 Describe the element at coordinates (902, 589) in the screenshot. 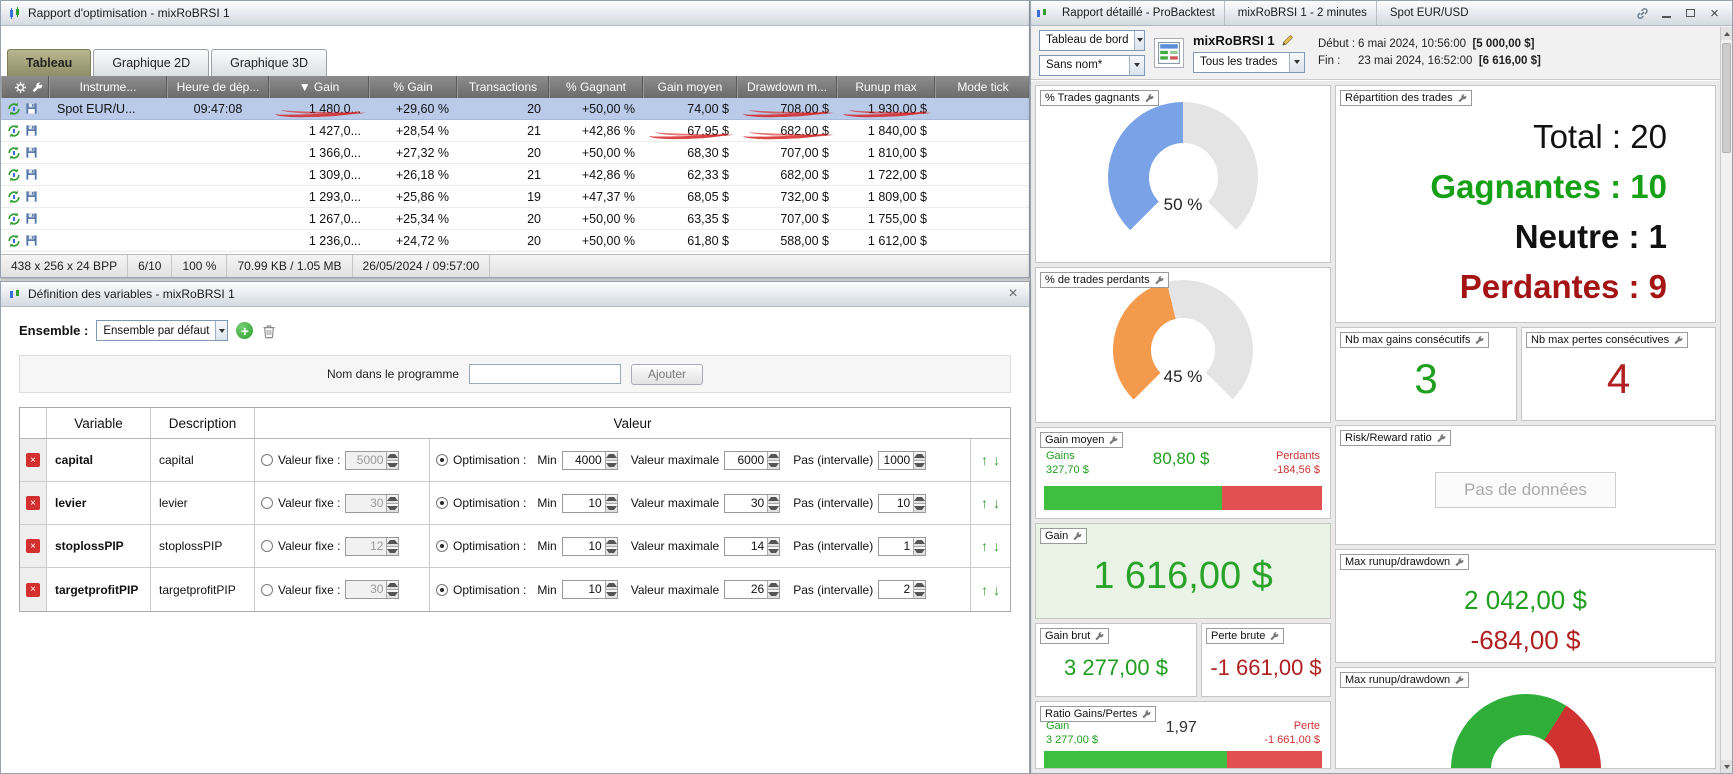

I see `step-stepper: 2` at that location.